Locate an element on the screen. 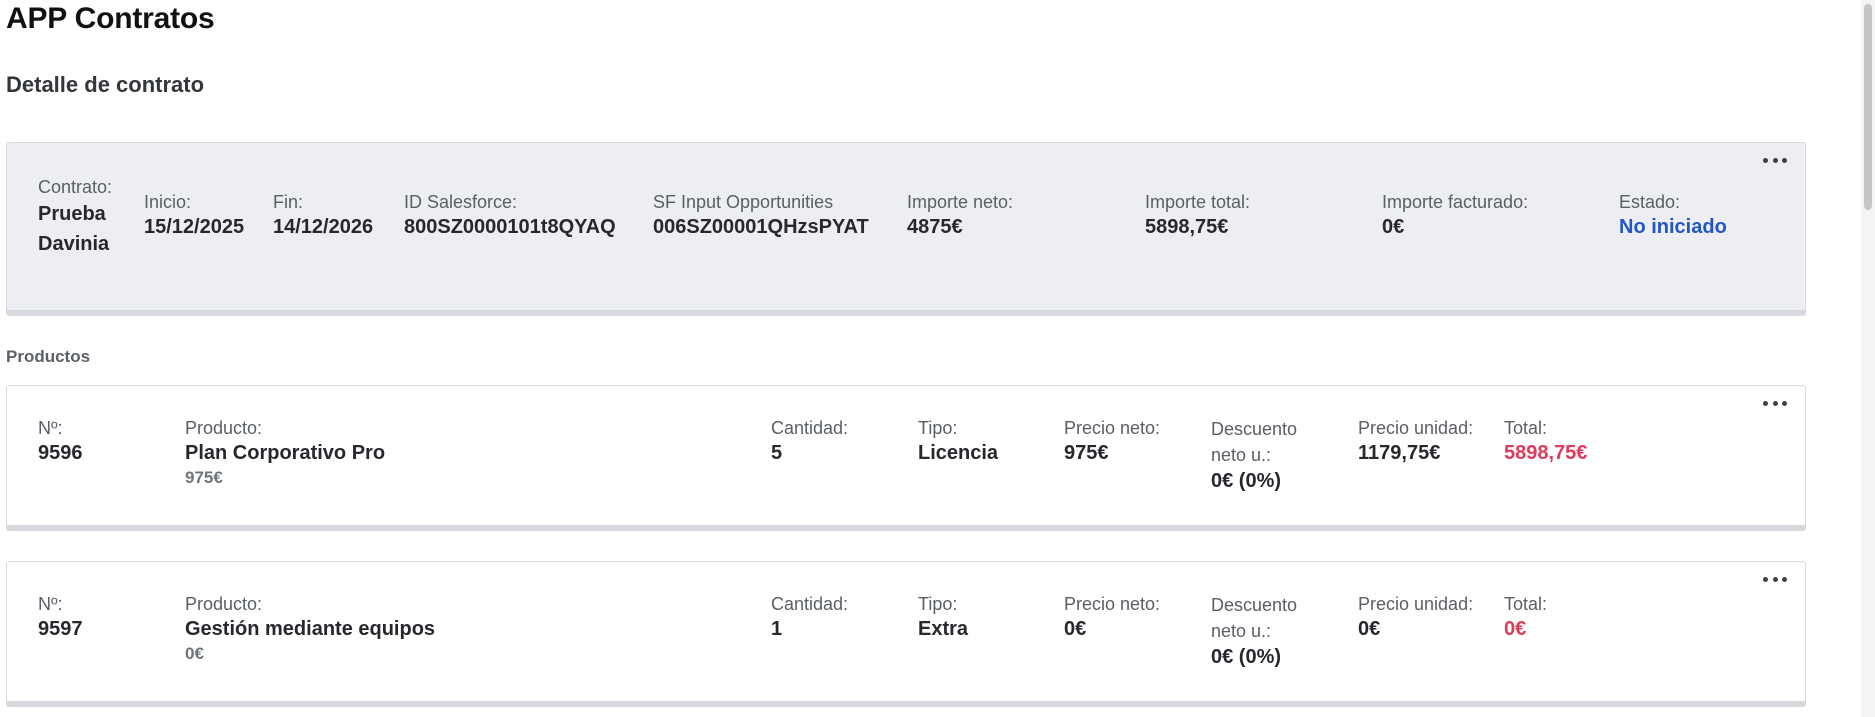  unit-price: 1179,75€ is located at coordinates (1399, 453).